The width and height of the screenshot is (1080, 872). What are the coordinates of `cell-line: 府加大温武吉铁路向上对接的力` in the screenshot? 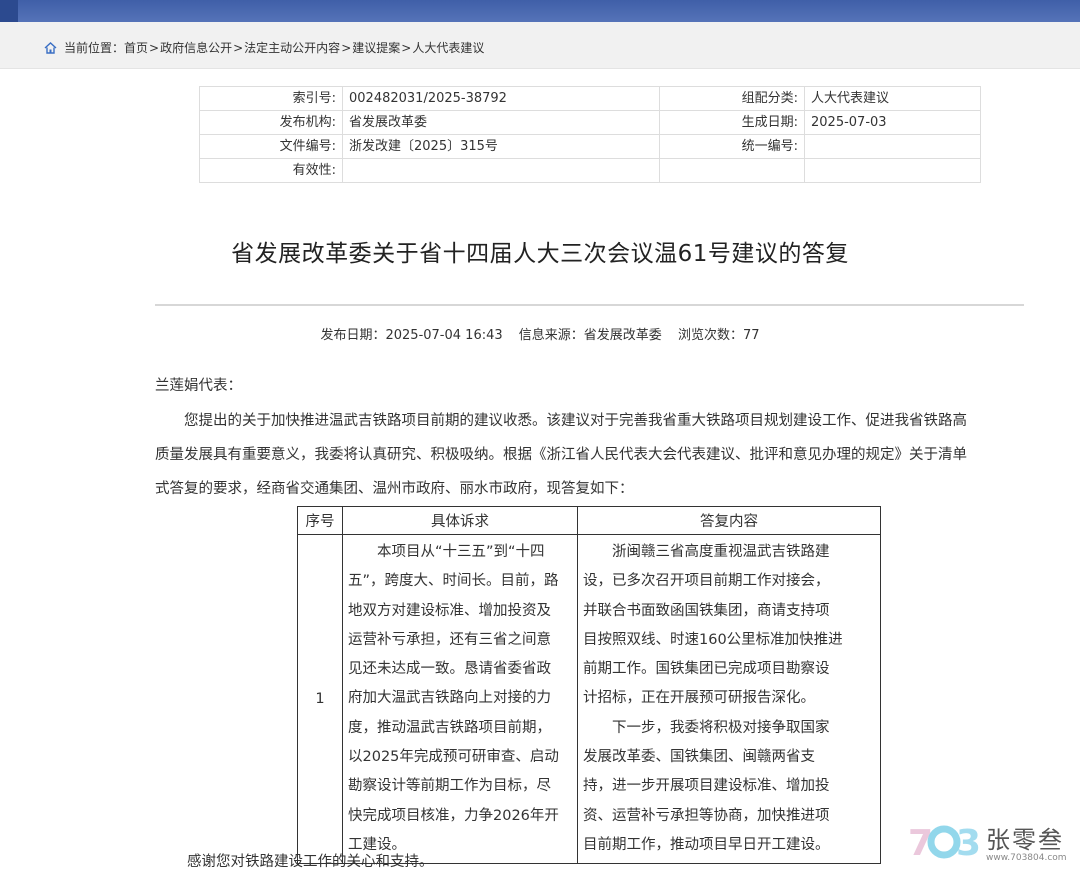 It's located at (449, 698).